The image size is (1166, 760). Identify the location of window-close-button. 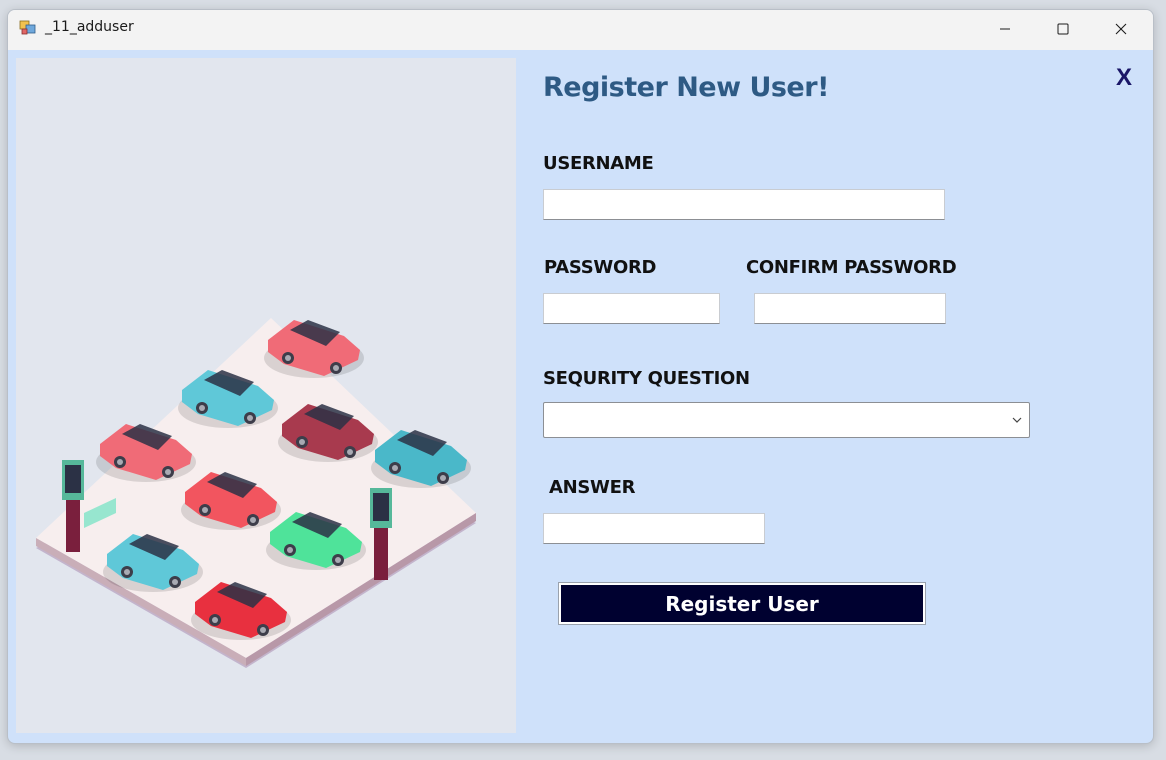
(1121, 29).